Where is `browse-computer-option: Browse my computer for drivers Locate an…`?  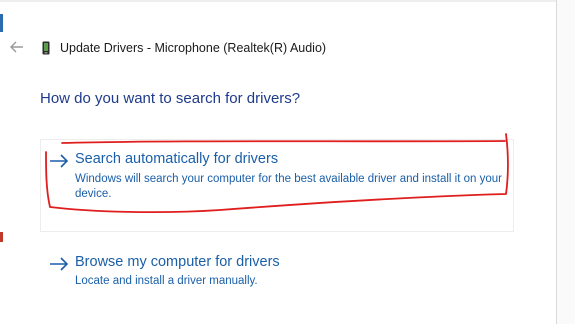
browse-computer-option: Browse my computer for drivers Locate an… is located at coordinates (277, 269).